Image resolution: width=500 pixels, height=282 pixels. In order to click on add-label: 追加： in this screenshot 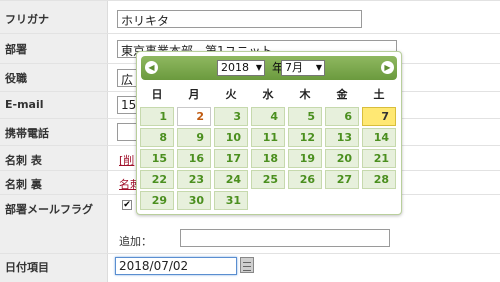, I will do `click(135, 241)`.